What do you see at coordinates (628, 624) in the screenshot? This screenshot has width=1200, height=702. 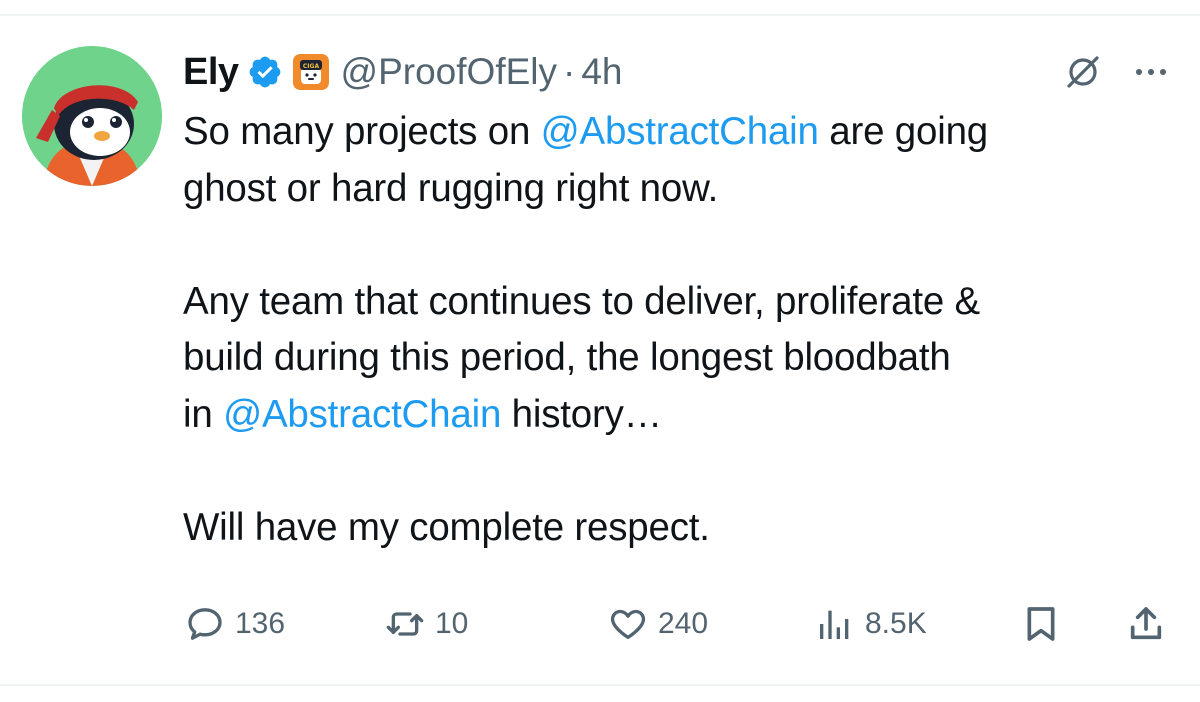 I see `like-icon` at bounding box center [628, 624].